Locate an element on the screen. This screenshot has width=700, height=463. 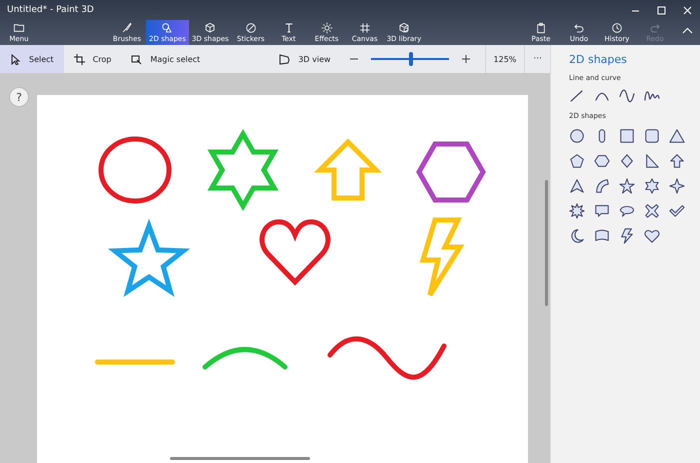
history-icon is located at coordinates (617, 28).